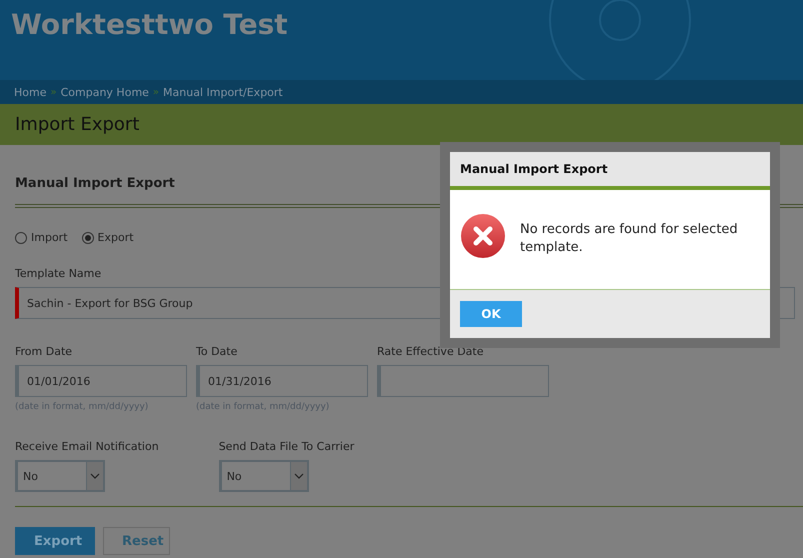  What do you see at coordinates (58, 273) in the screenshot?
I see `field-label: Template Name` at bounding box center [58, 273].